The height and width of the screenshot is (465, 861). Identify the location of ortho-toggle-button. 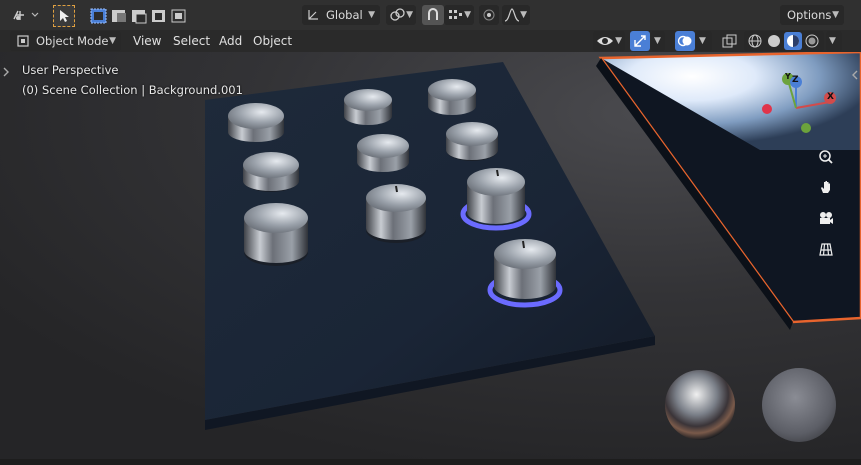
(826, 250).